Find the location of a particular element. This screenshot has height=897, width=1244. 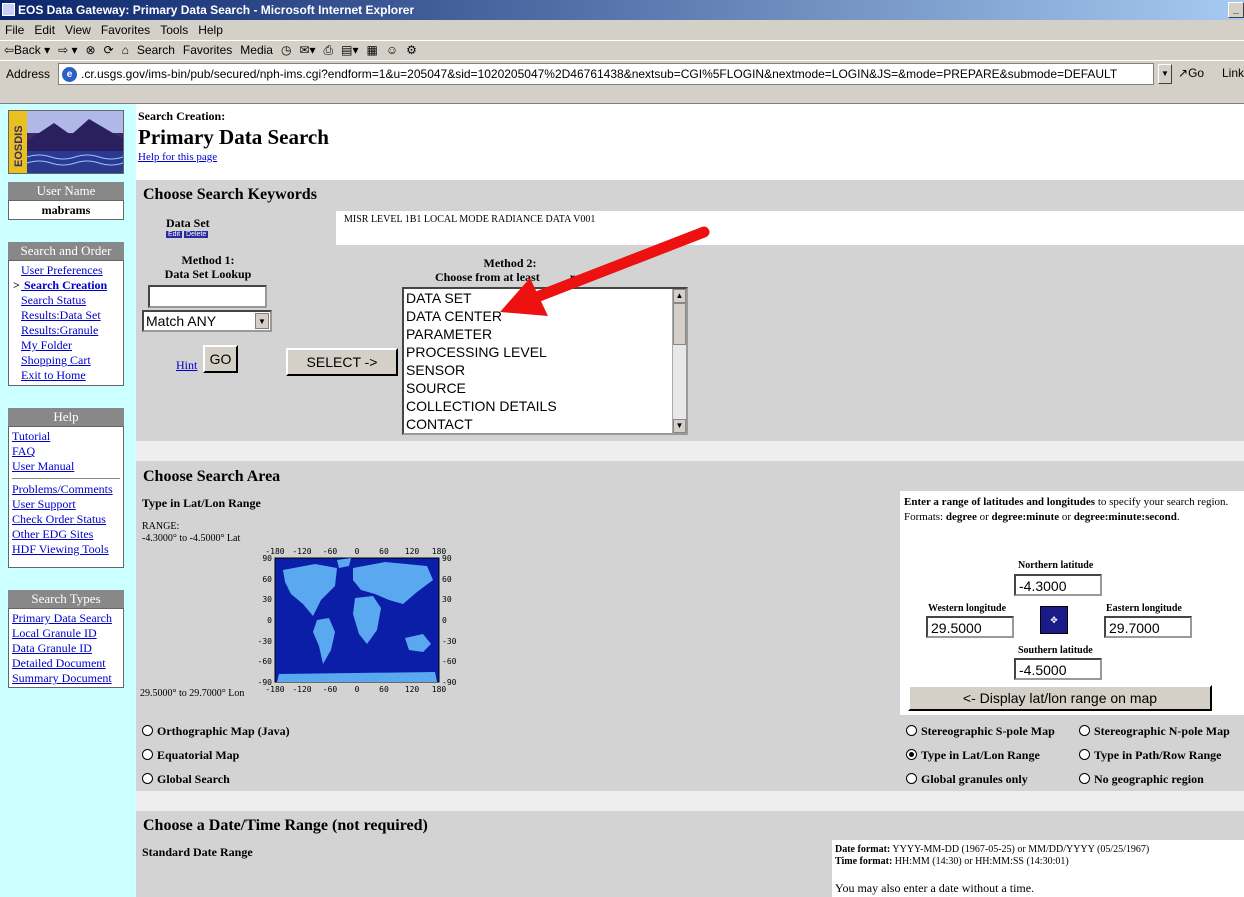

lat-tick-left: -30 is located at coordinates (265, 641).